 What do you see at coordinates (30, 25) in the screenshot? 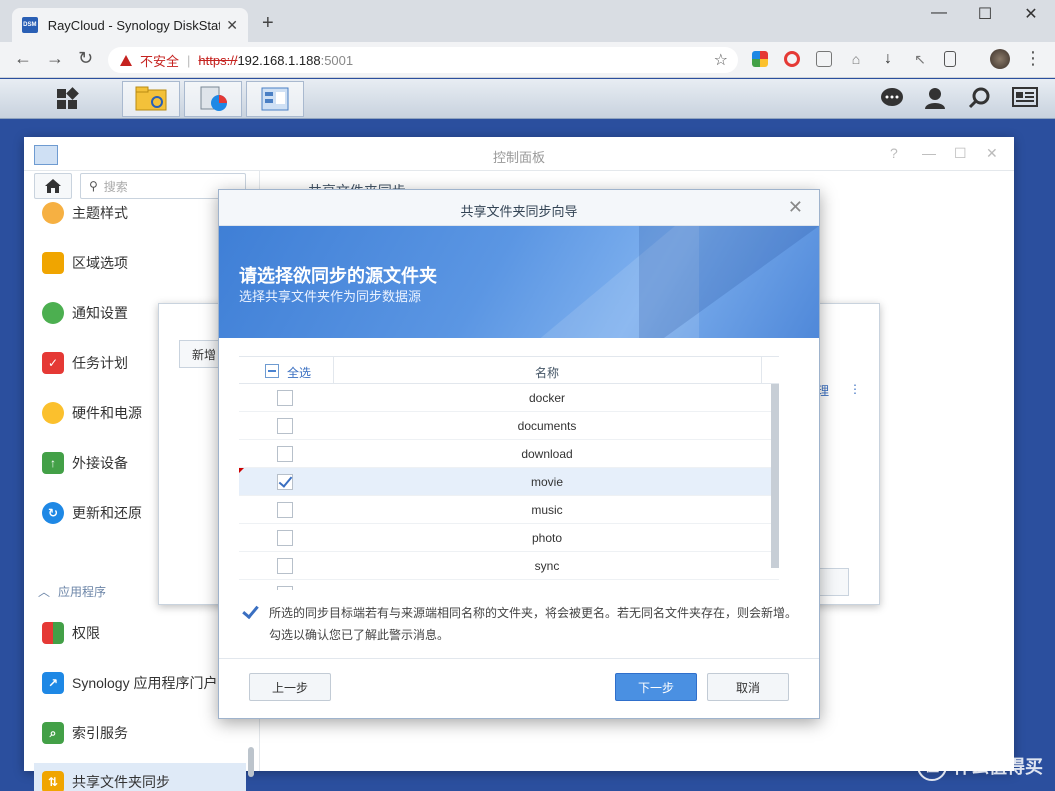
I see `dsm-favicon-icon: DSM` at bounding box center [30, 25].